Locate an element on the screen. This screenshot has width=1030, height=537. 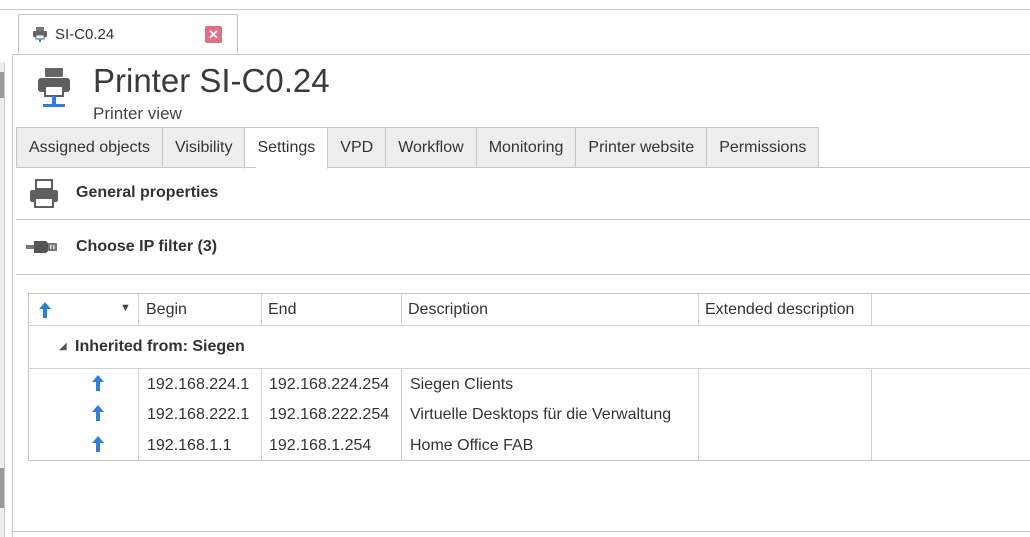
section-general-properties: General properties is located at coordinates (147, 193).